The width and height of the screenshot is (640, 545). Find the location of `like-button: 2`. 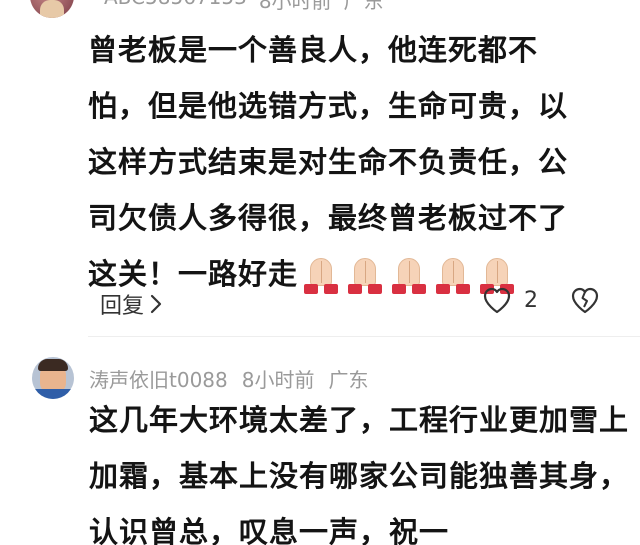

like-button: 2 is located at coordinates (510, 300).